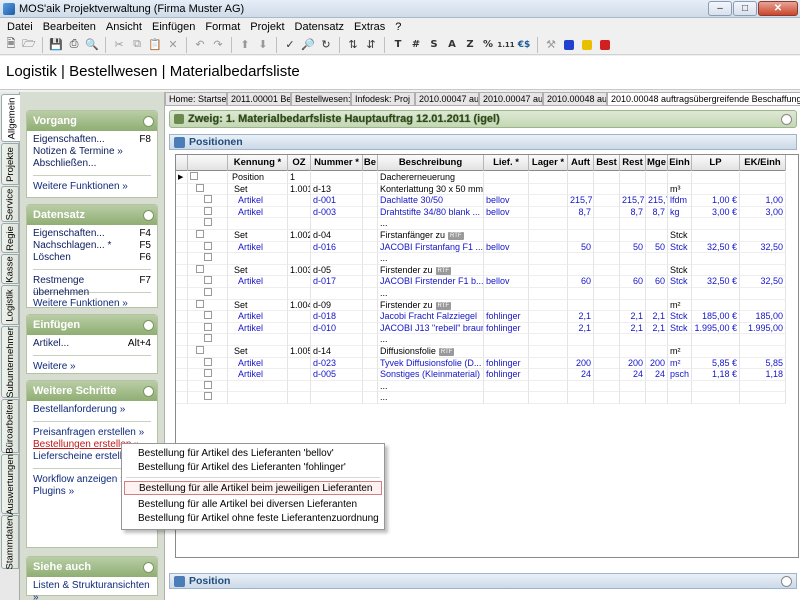 The height and width of the screenshot is (600, 800). Describe the element at coordinates (208, 163) in the screenshot. I see `column-header-tree` at that location.